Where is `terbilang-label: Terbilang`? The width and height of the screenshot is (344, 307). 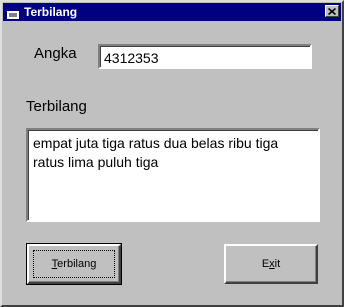 terbilang-label: Terbilang is located at coordinates (56, 106).